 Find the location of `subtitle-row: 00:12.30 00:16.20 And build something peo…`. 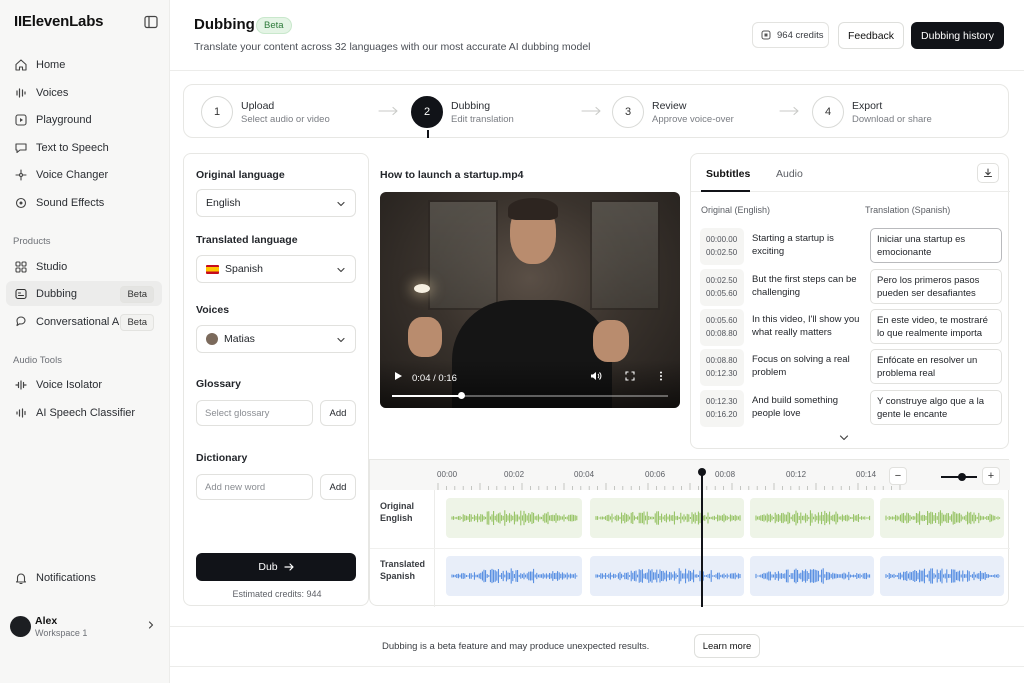

subtitle-row: 00:12.30 00:16.20 And build something peo… is located at coordinates (851, 408).